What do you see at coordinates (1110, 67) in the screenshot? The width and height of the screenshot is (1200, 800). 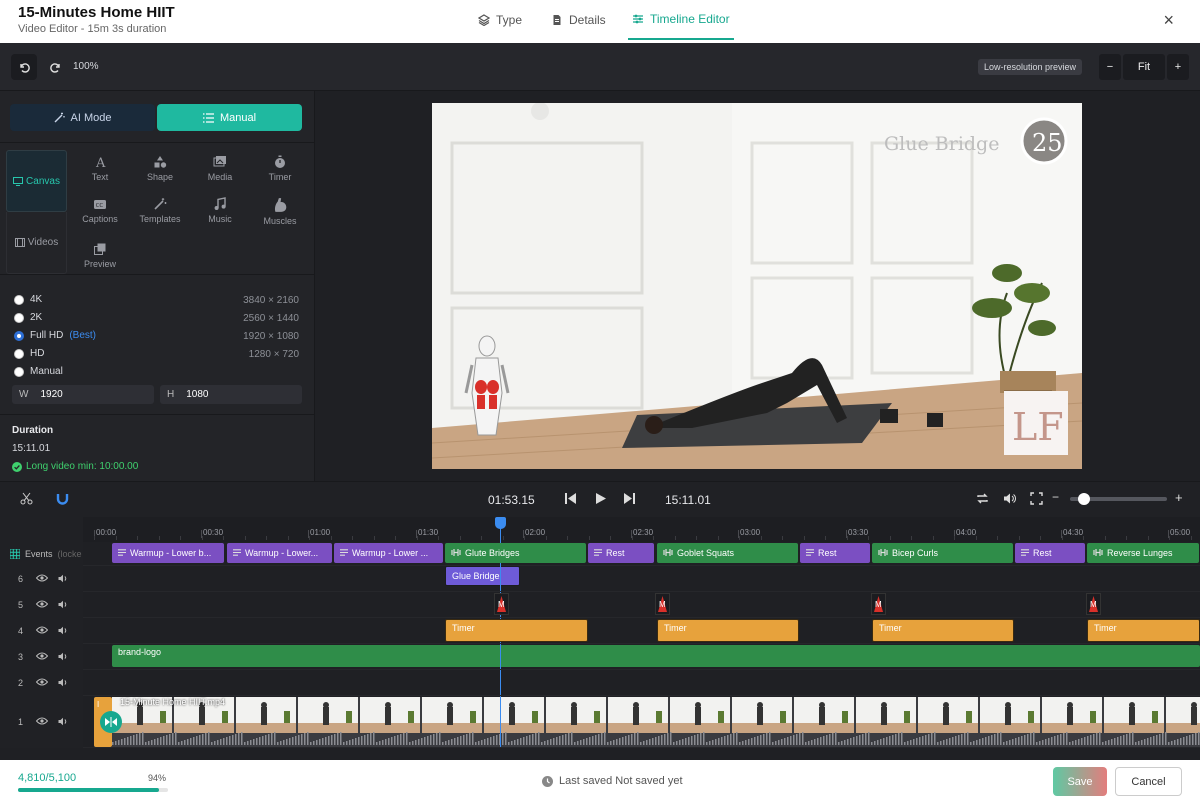 I see `zoom-out-button: −` at bounding box center [1110, 67].